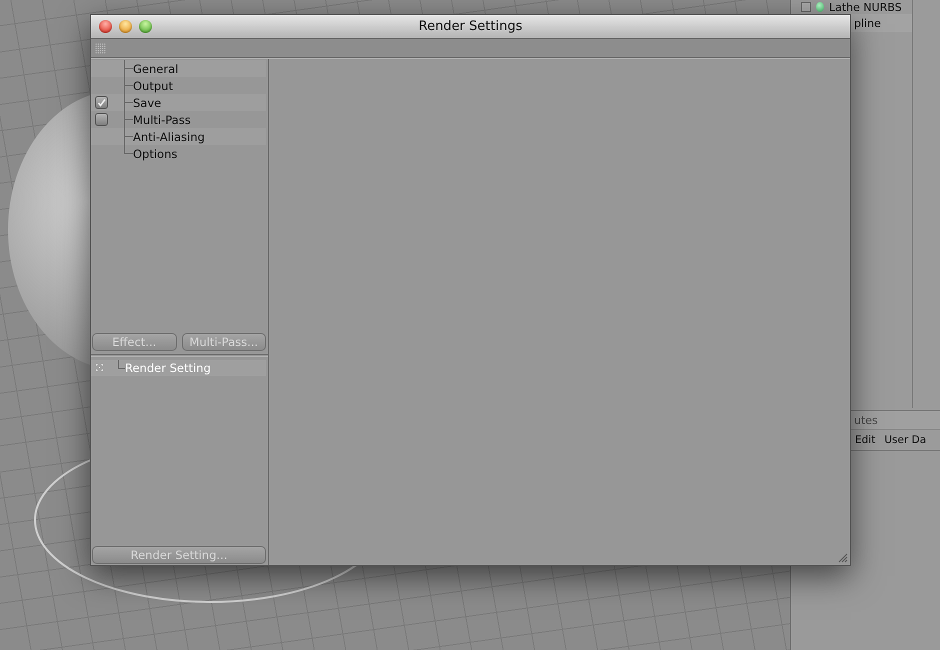 This screenshot has width=940, height=650. Describe the element at coordinates (147, 103) in the screenshot. I see `page-item: Save` at that location.